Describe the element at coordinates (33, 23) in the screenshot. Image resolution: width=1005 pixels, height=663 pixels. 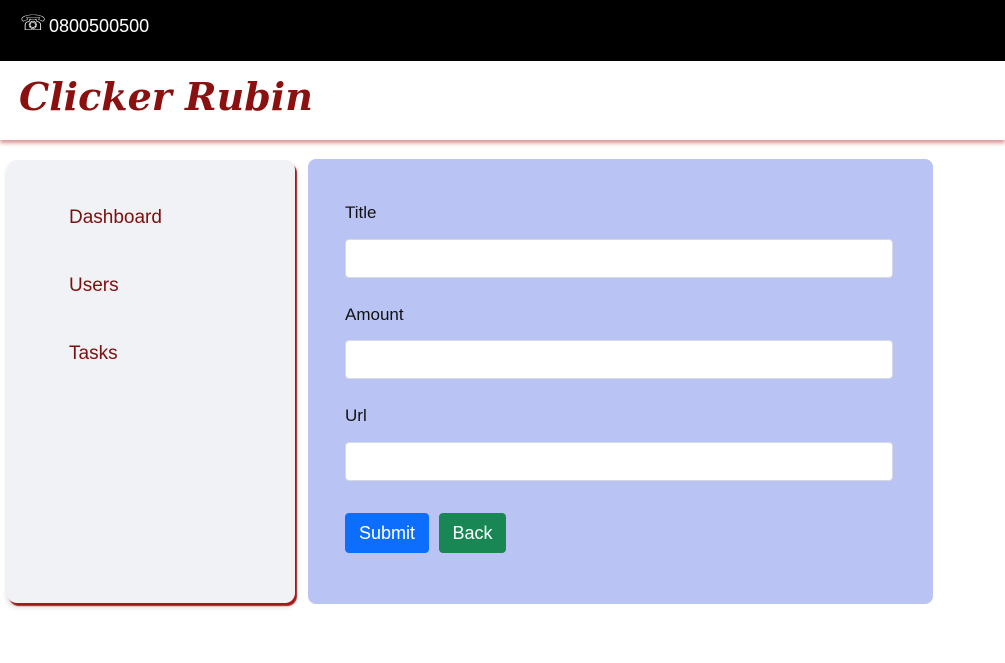
I see `phone-icon: ☏` at that location.